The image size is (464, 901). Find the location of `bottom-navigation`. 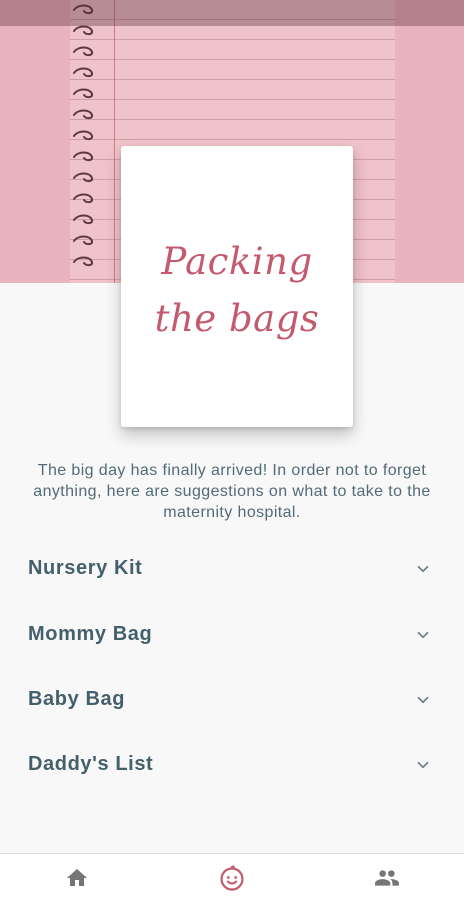

bottom-navigation is located at coordinates (232, 877).